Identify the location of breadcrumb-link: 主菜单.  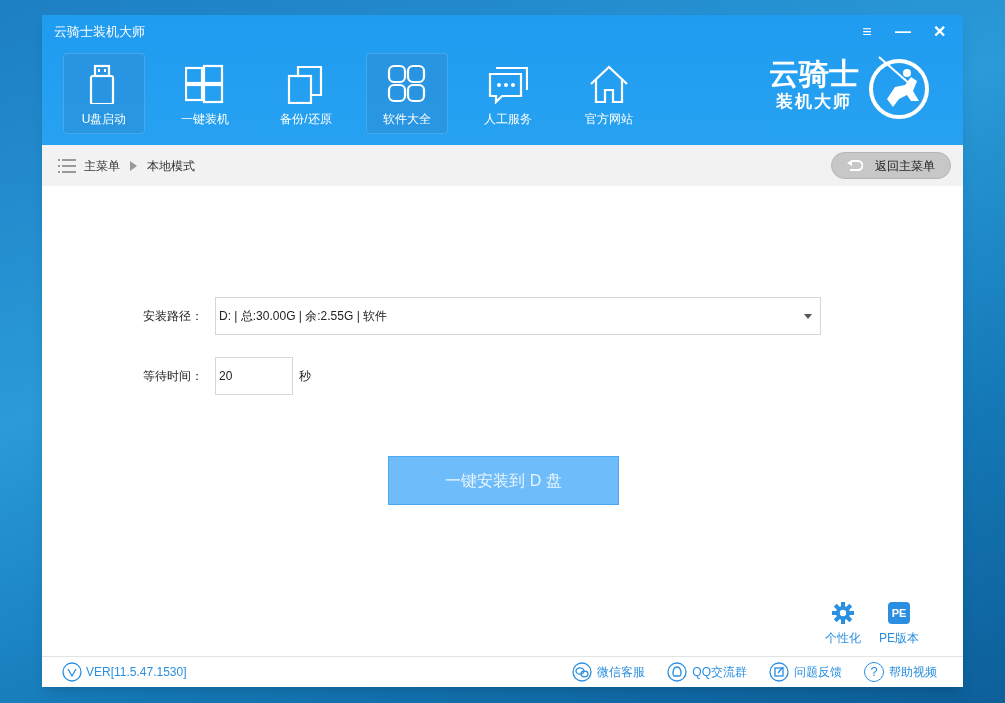
(102, 165).